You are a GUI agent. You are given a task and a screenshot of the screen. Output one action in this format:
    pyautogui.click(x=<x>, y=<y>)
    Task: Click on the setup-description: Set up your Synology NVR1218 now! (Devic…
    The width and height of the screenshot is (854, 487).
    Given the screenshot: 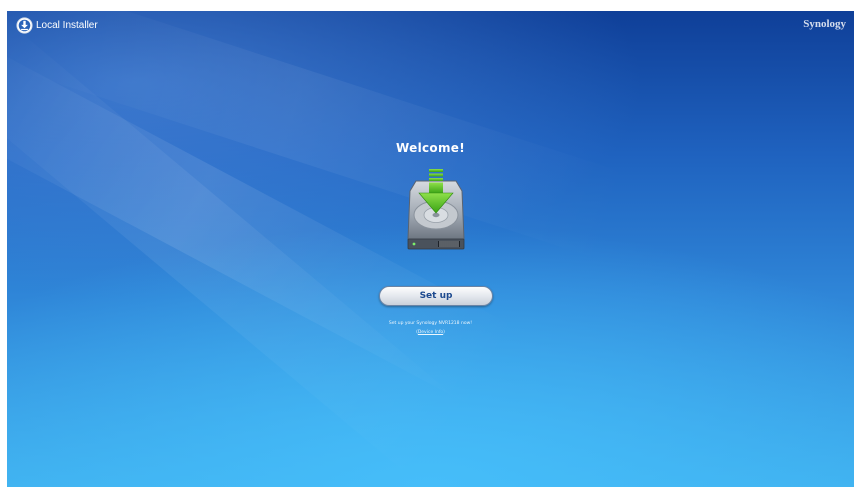 What is the action you would take?
    pyautogui.click(x=430, y=328)
    